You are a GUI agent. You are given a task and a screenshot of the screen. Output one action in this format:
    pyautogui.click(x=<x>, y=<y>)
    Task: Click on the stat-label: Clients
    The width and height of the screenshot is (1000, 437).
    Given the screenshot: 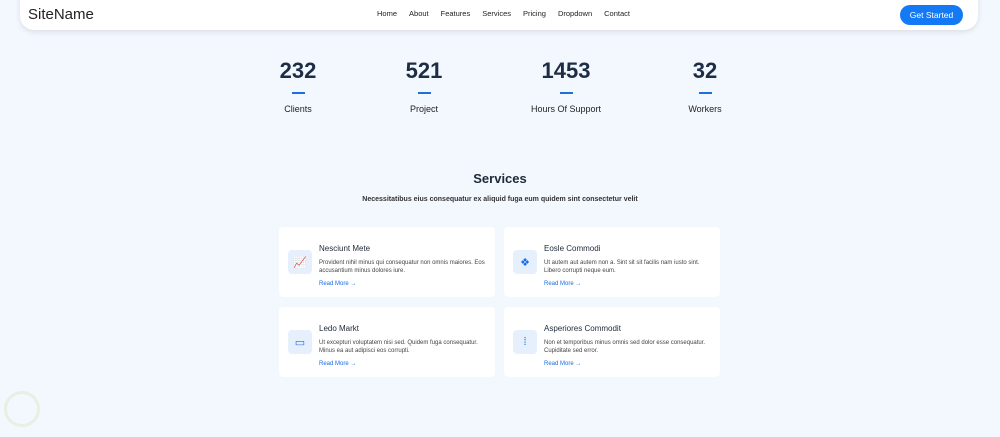 What is the action you would take?
    pyautogui.click(x=298, y=109)
    